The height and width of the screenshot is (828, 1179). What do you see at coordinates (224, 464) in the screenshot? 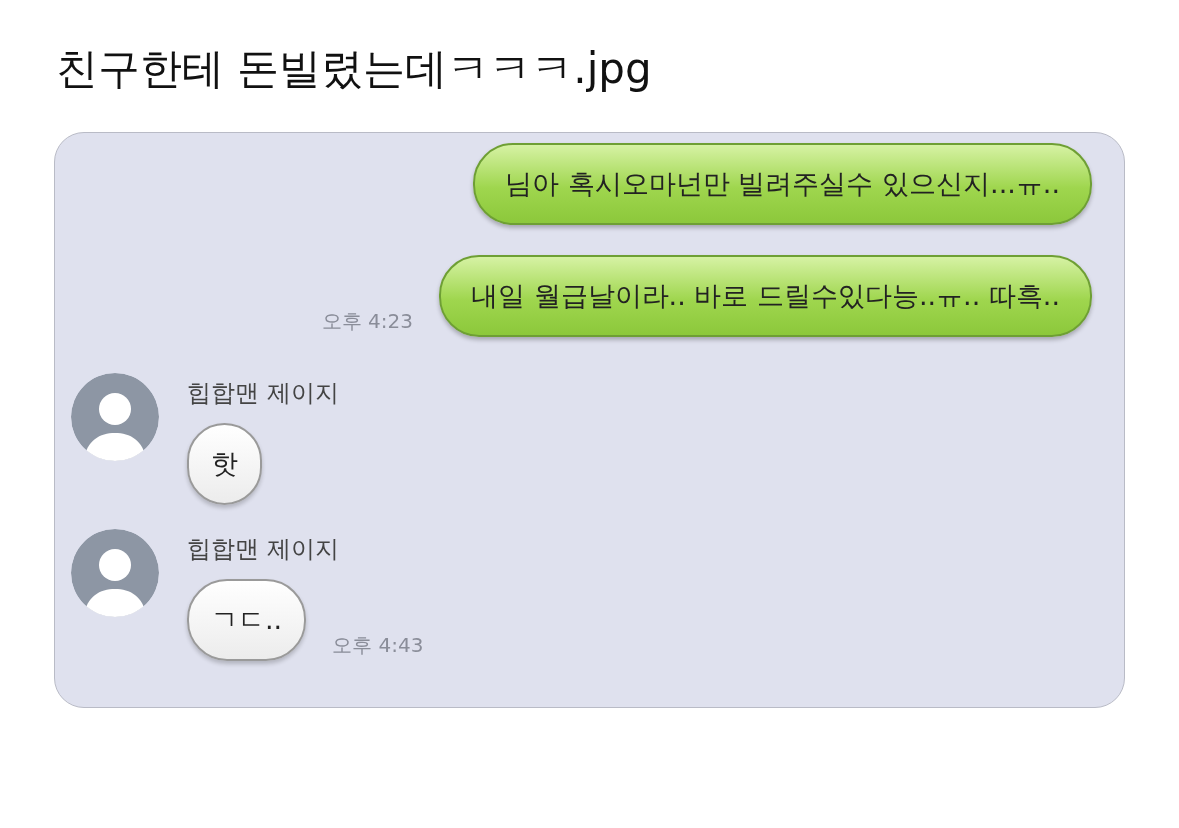
I see `message-bubble: 핫` at bounding box center [224, 464].